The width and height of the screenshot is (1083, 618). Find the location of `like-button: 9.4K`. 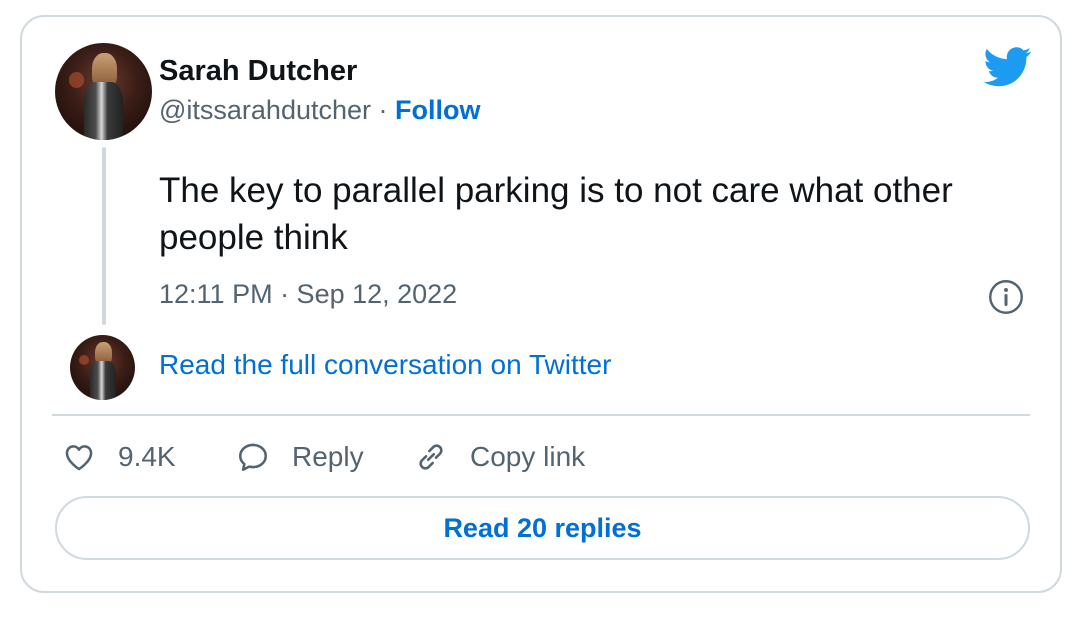

like-button: 9.4K is located at coordinates (119, 457).